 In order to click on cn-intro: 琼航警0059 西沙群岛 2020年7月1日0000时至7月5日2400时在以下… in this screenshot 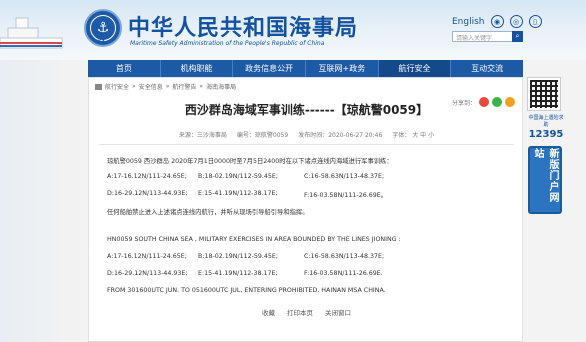, I will do `click(250, 161)`.